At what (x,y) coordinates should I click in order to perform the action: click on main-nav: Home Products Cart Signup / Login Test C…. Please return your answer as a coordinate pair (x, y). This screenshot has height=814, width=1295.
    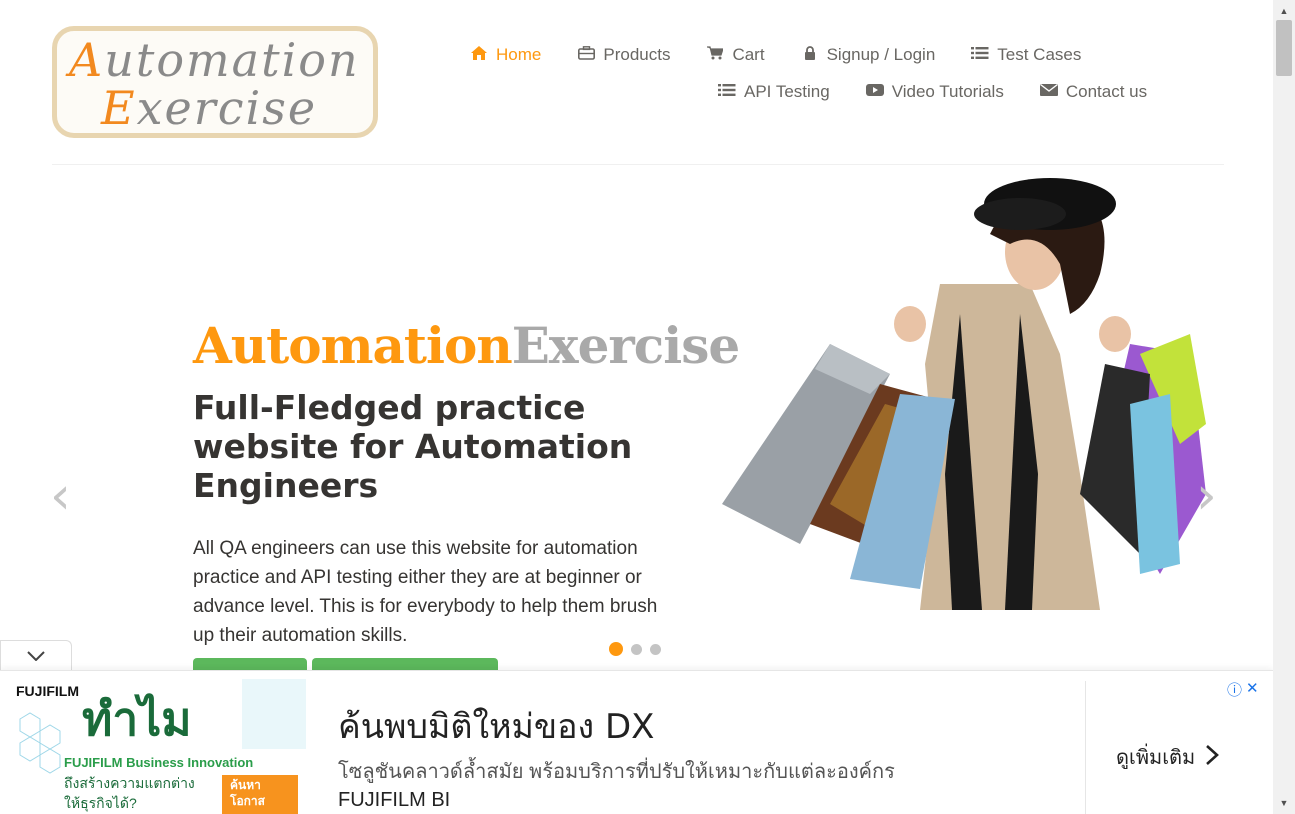
    Looking at the image, I should click on (830, 73).